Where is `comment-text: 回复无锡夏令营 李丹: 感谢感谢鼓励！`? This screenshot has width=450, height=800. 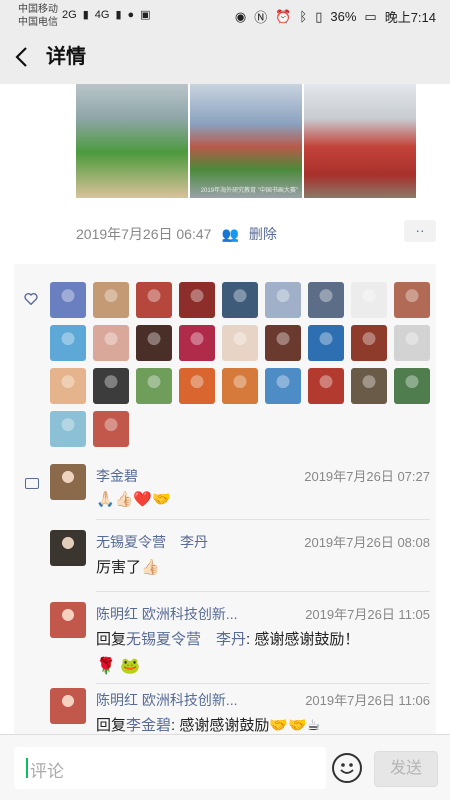 comment-text: 回复无锡夏令营 李丹: 感谢感谢鼓励！ is located at coordinates (227, 638).